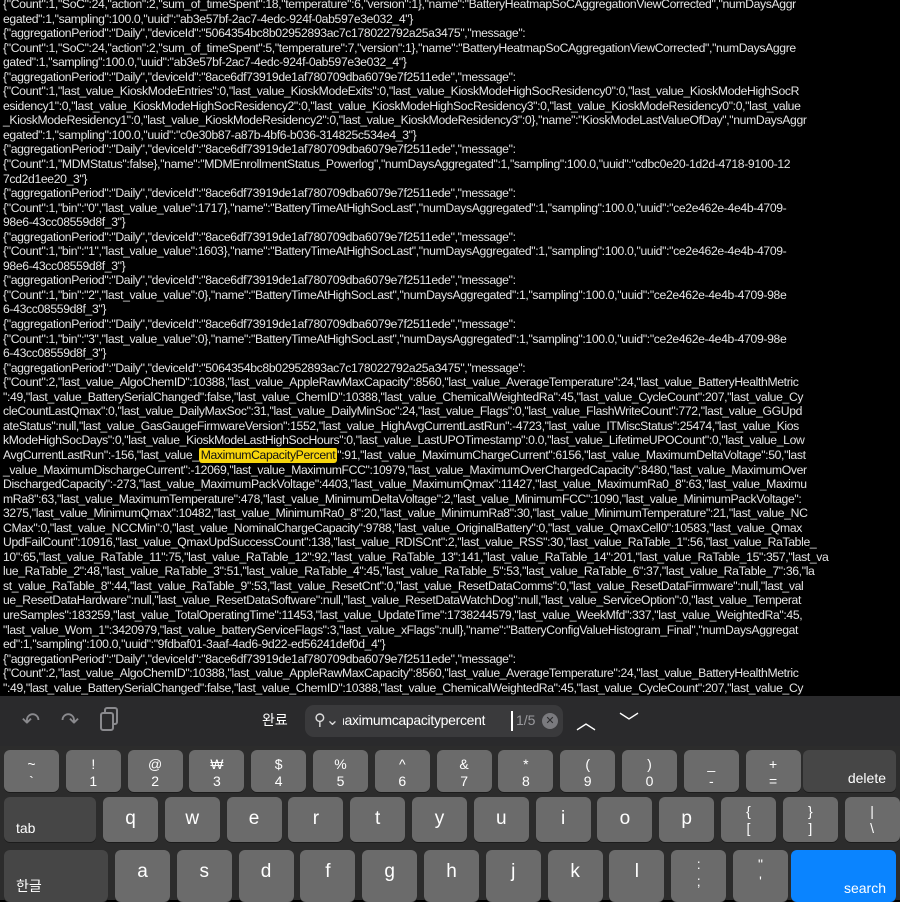 This screenshot has width=900, height=902. Describe the element at coordinates (26, 828) in the screenshot. I see `key-label: tab` at that location.